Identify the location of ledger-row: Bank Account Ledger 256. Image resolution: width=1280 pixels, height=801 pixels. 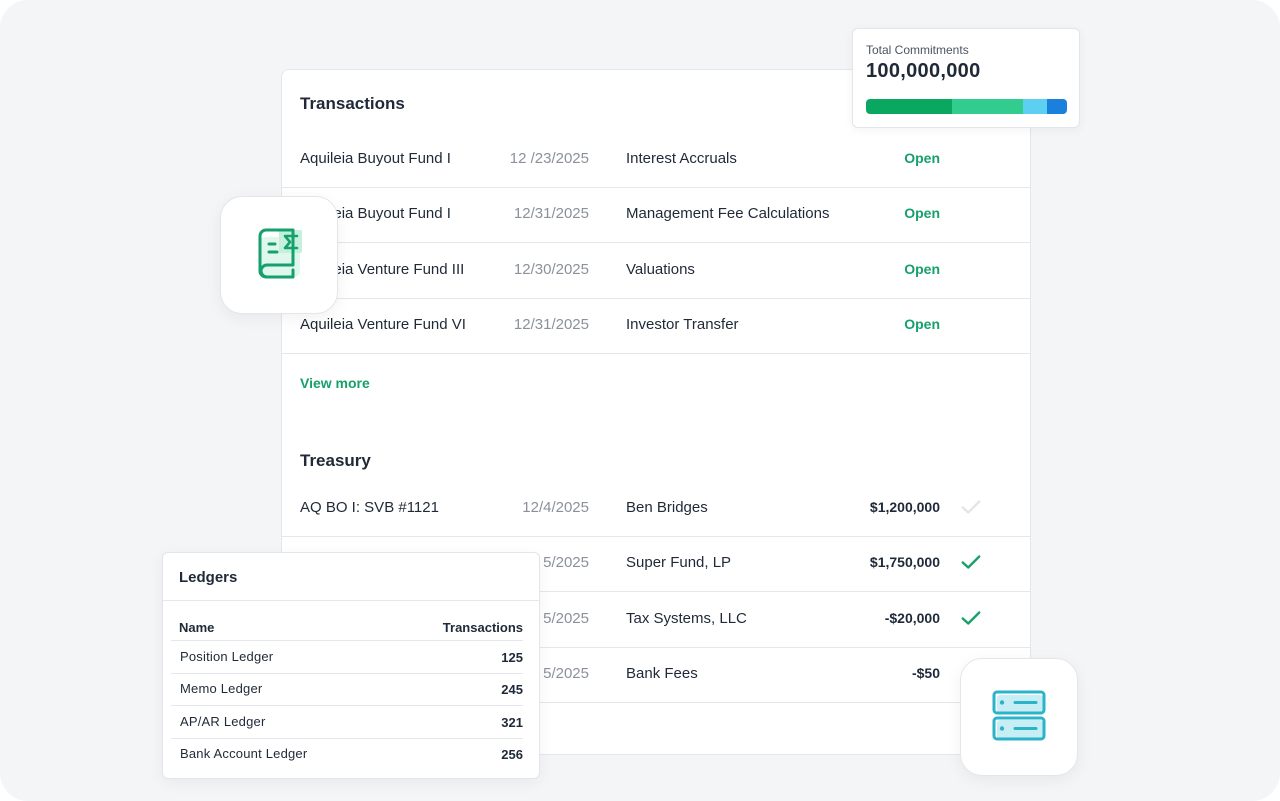
(347, 754).